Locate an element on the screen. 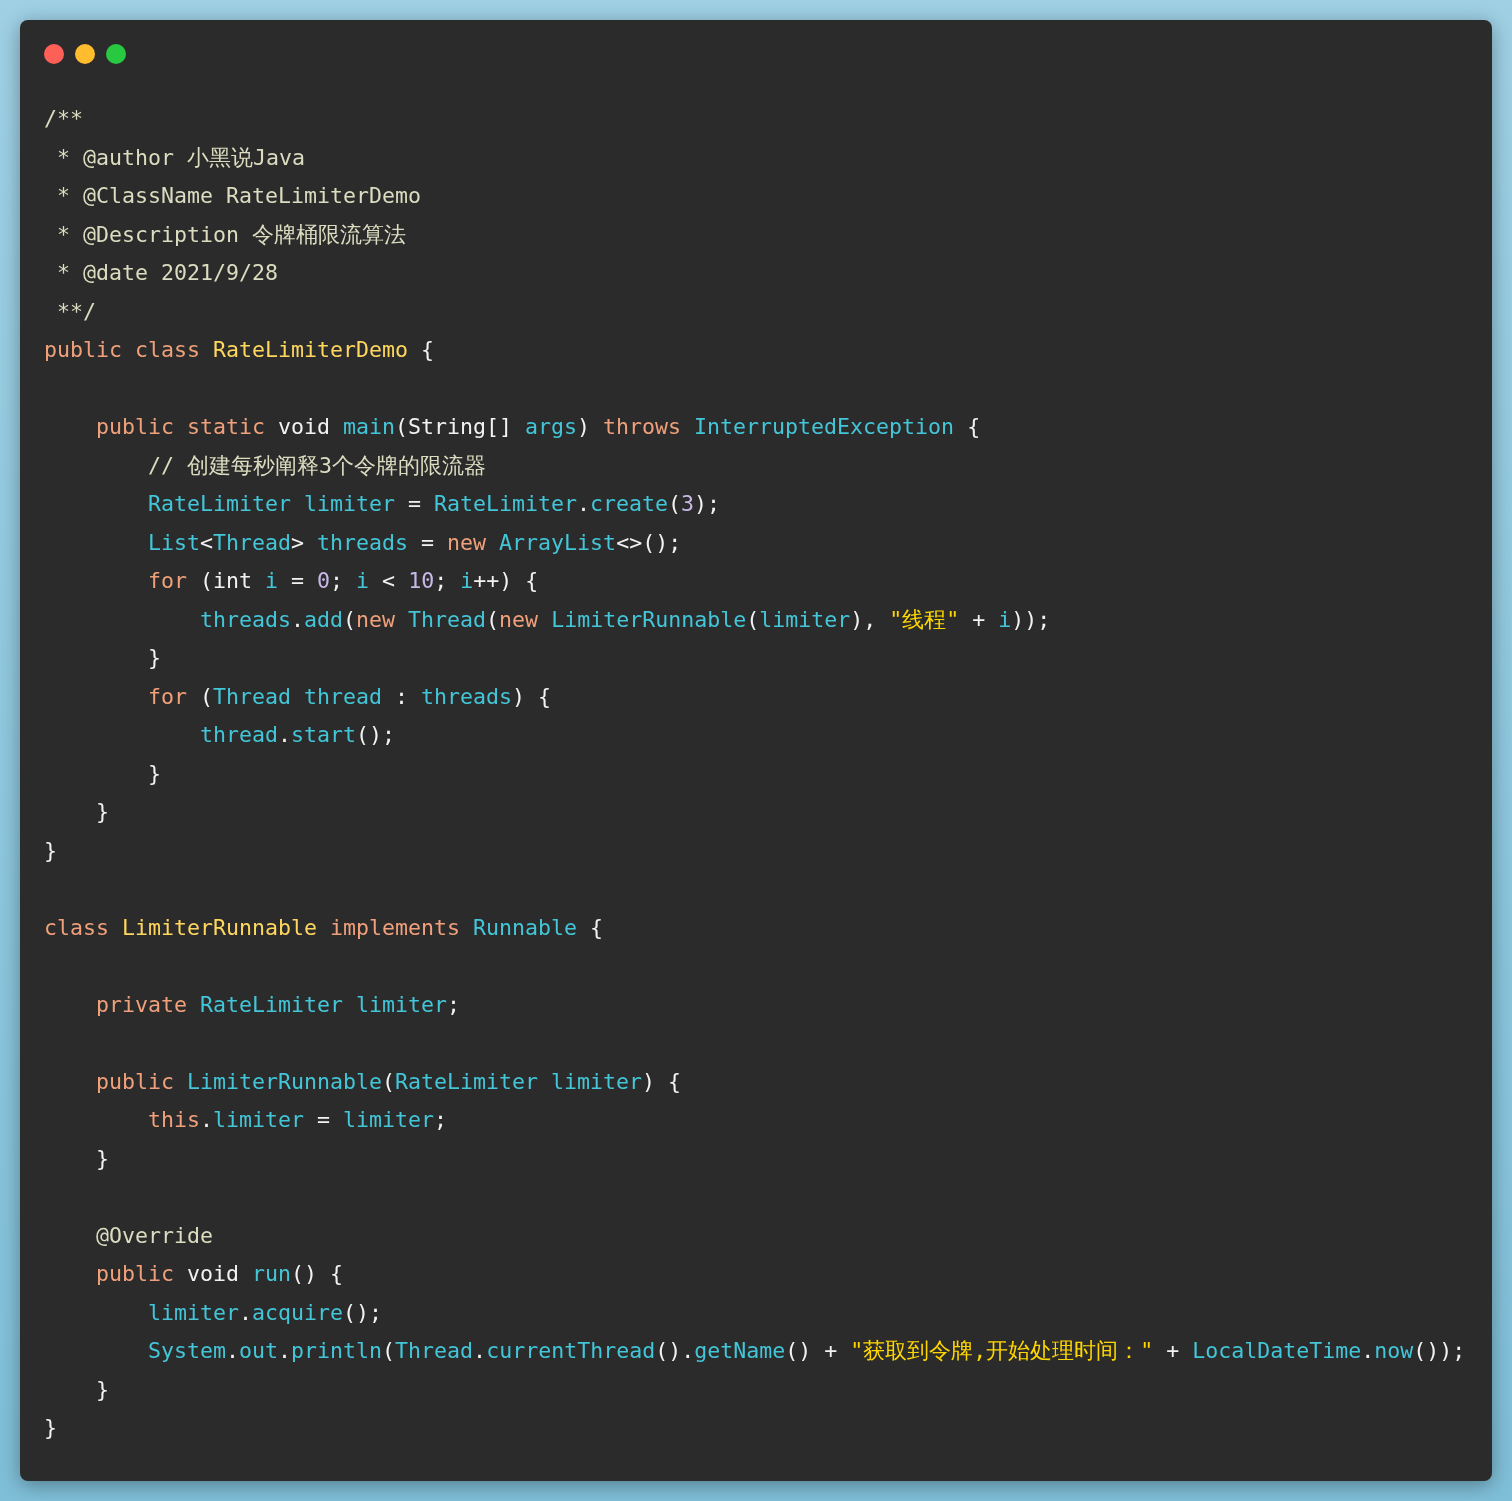 The height and width of the screenshot is (1501, 1512). code-line: // 创建每秒阐释3个令牌的限流器 is located at coordinates (316, 465).